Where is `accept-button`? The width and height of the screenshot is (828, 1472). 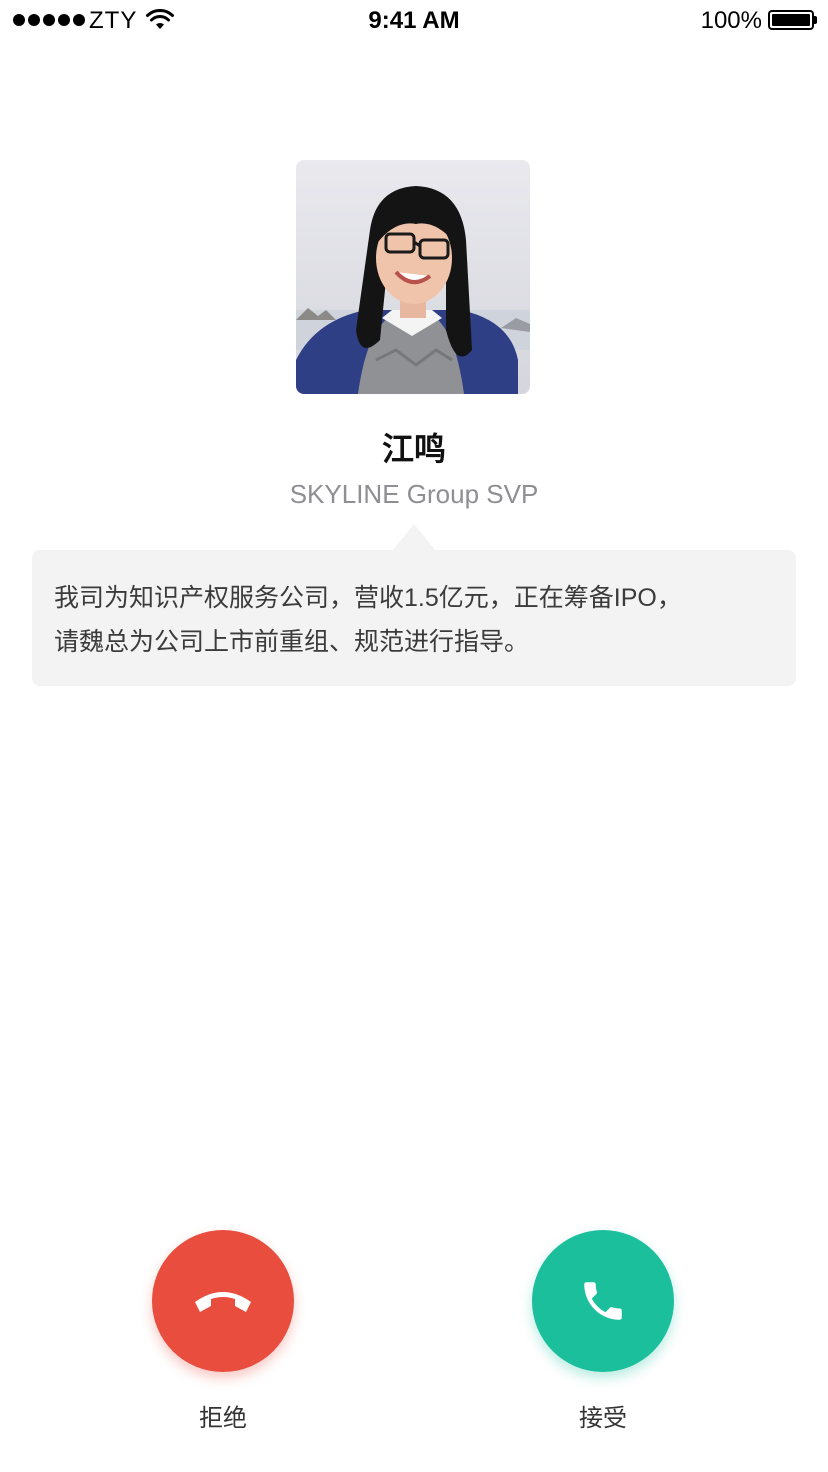 accept-button is located at coordinates (603, 1301).